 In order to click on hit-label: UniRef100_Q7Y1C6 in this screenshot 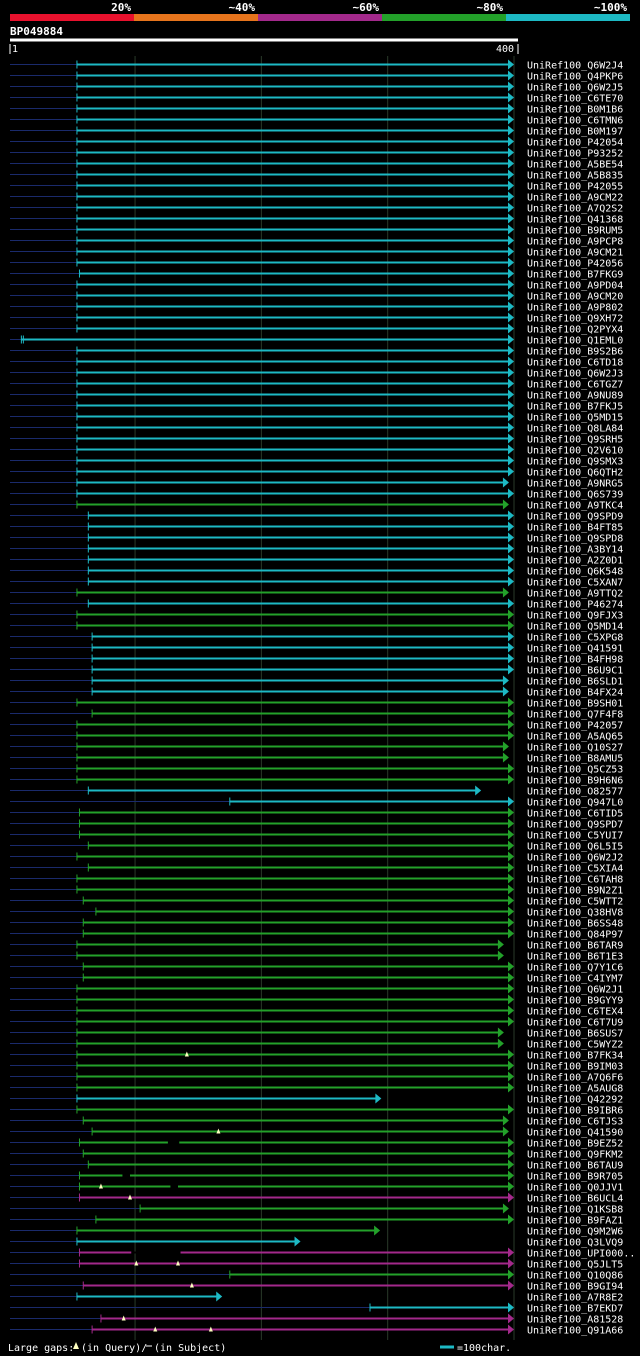, I will do `click(575, 968)`.